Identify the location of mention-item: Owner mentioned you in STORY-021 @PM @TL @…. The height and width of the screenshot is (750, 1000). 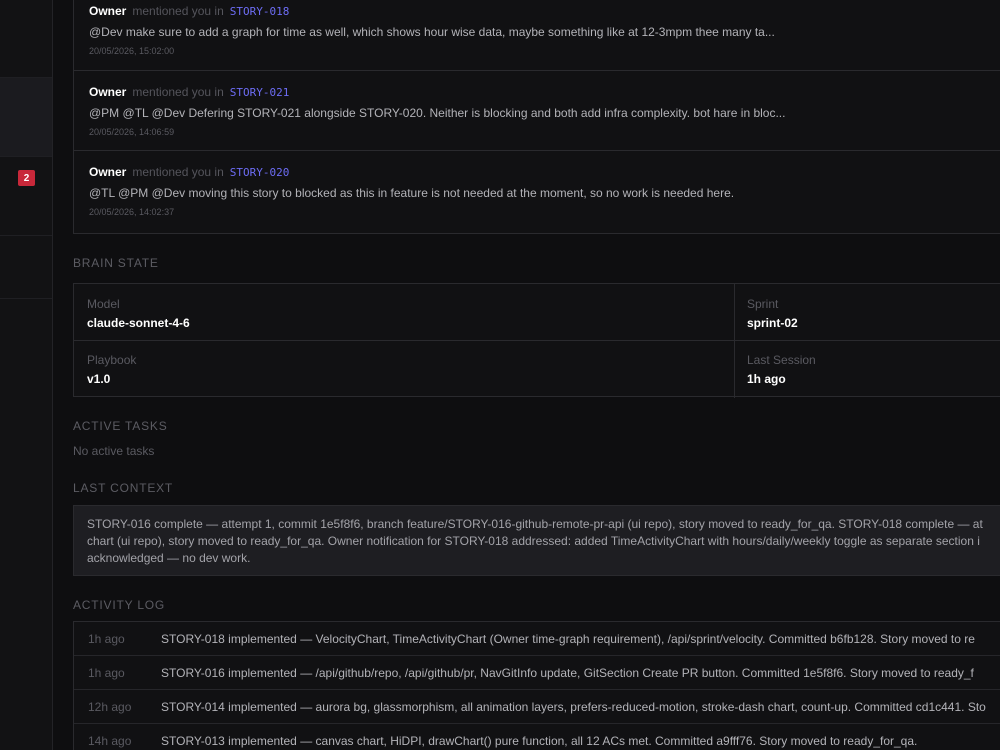
(537, 111).